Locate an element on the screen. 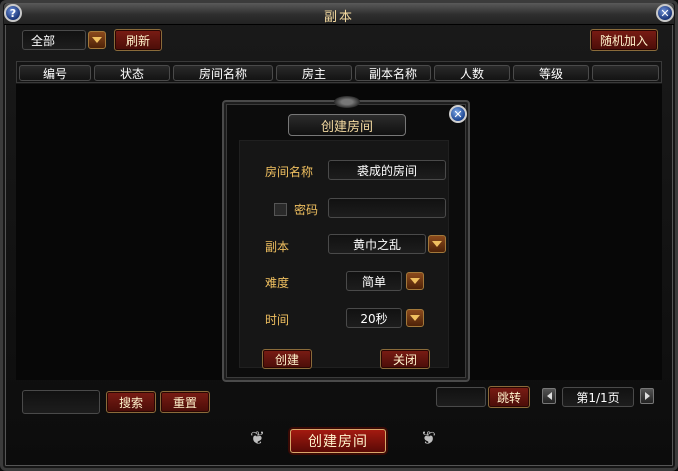  window-title: 副本 is located at coordinates (338, 17).